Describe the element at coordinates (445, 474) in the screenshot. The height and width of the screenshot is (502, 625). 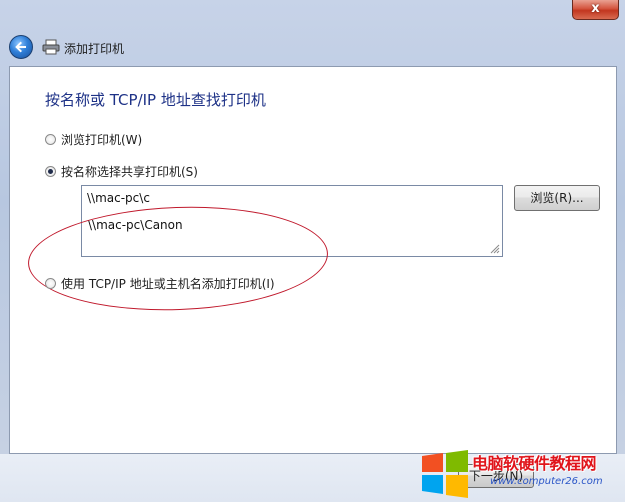
I see `windows-logo-icon` at that location.